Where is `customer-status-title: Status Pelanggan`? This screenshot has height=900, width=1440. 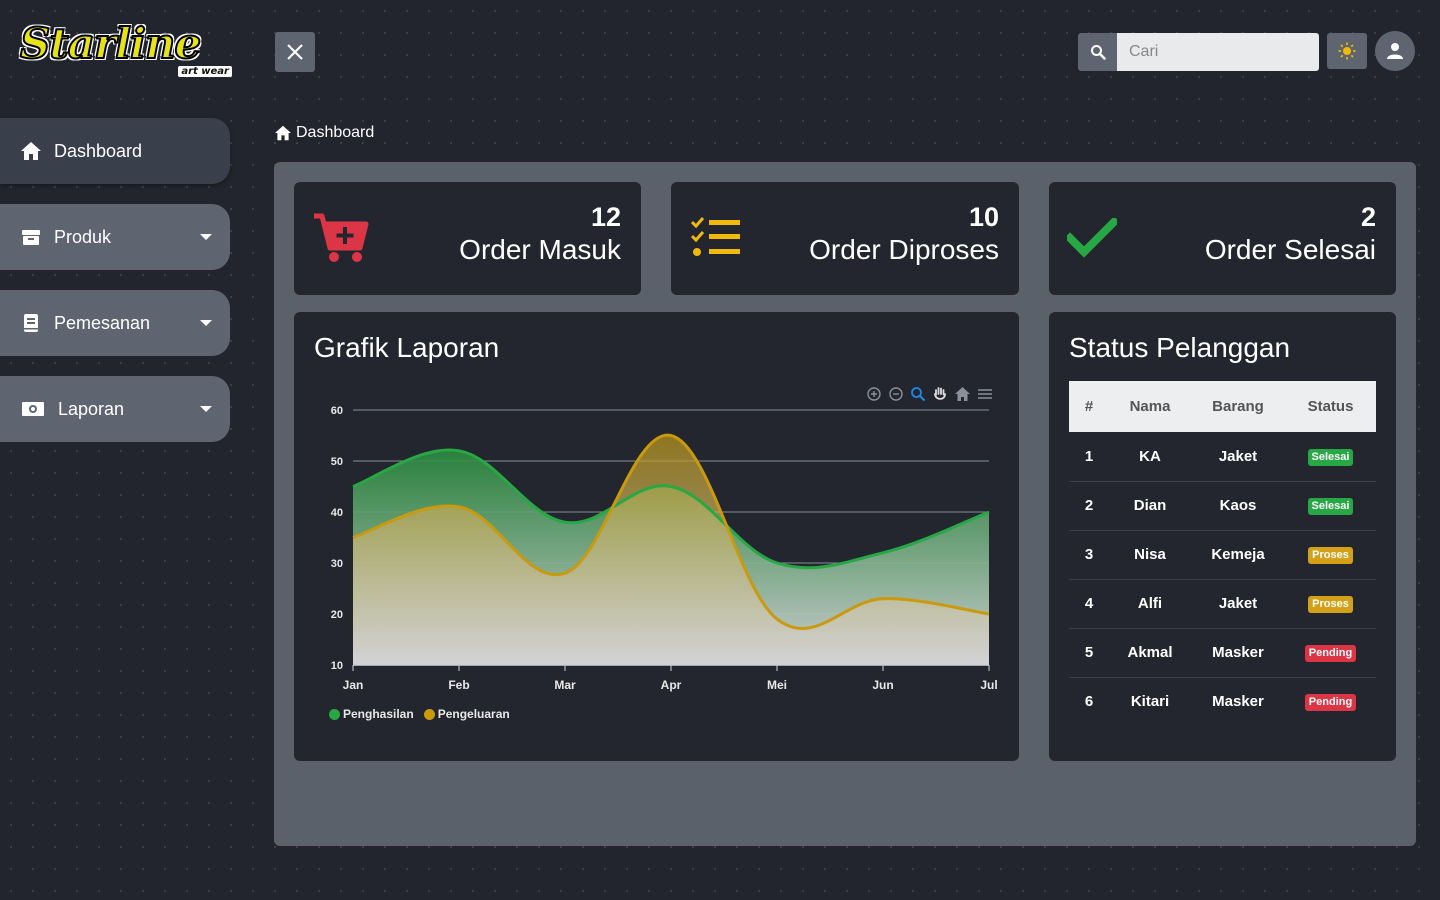
customer-status-title: Status Pelanggan is located at coordinates (1180, 347).